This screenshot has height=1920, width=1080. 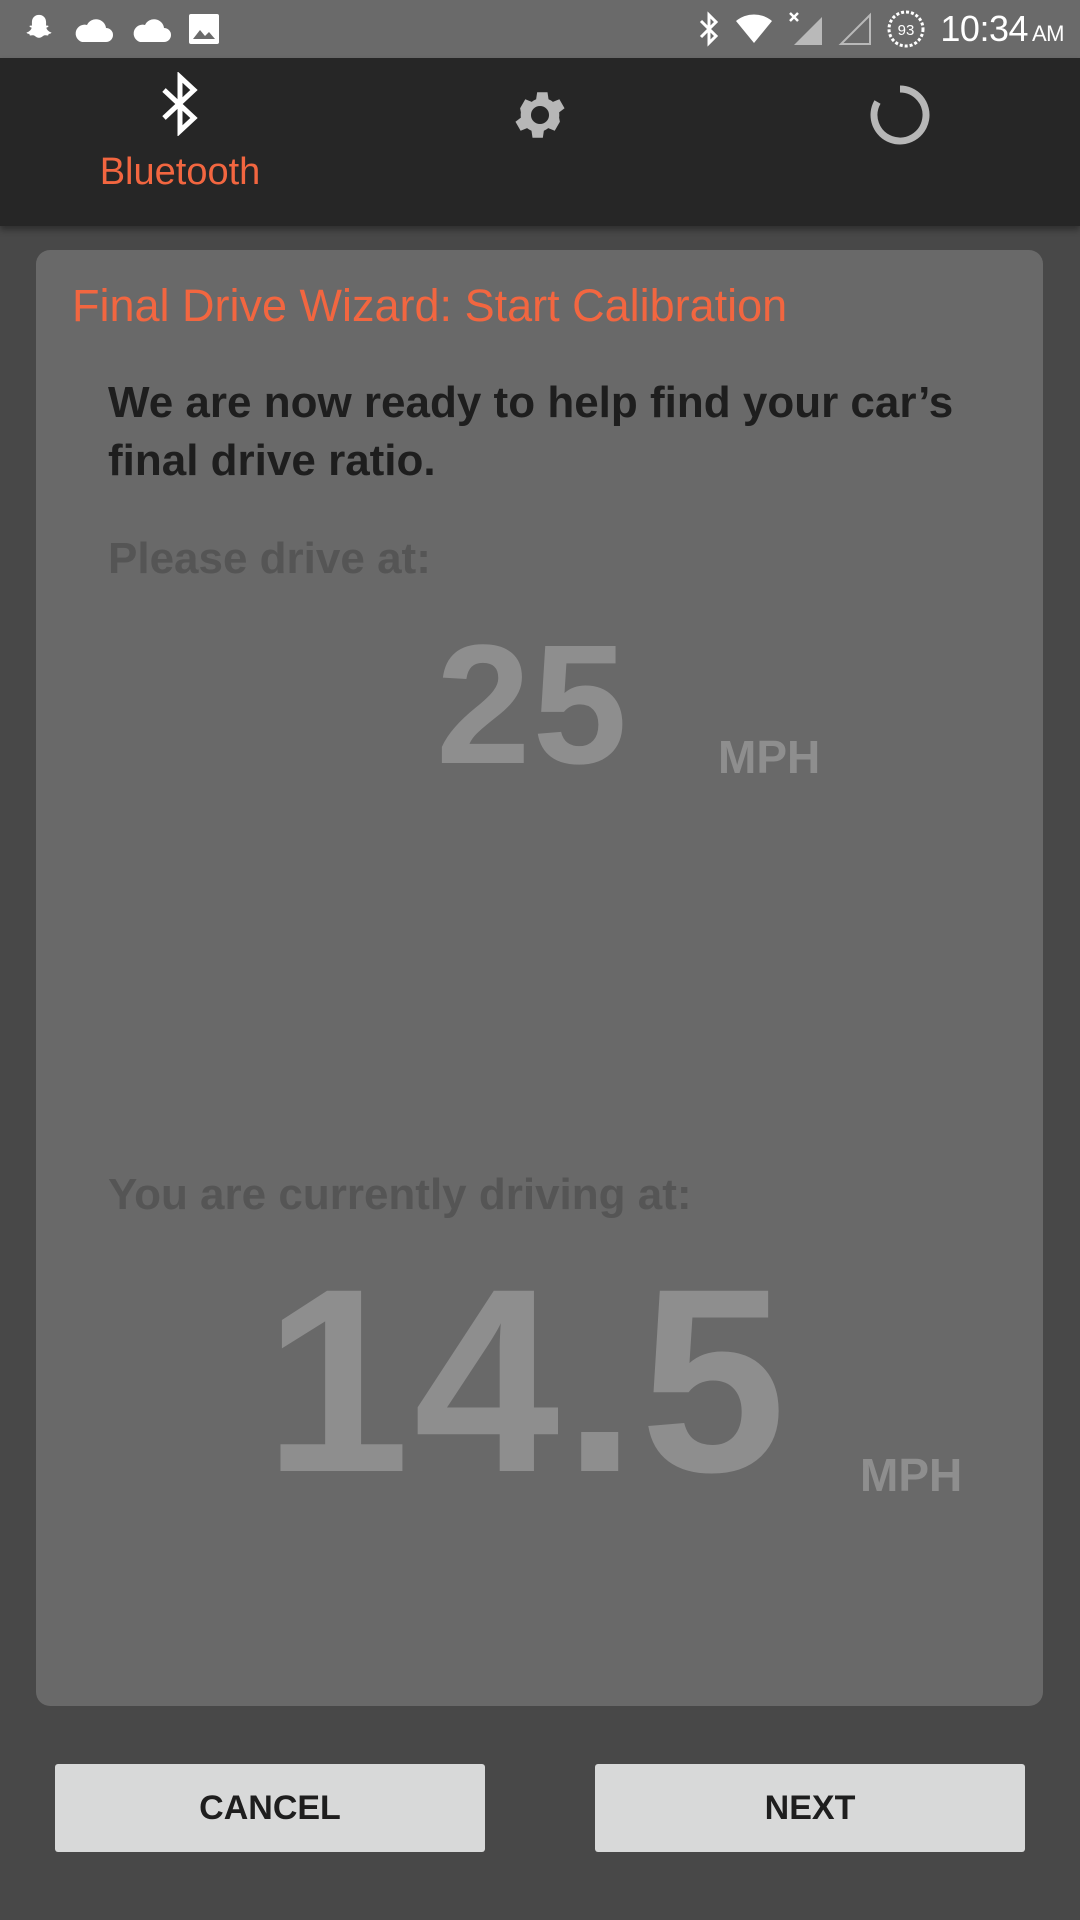 I want to click on image-icon, so click(x=204, y=29).